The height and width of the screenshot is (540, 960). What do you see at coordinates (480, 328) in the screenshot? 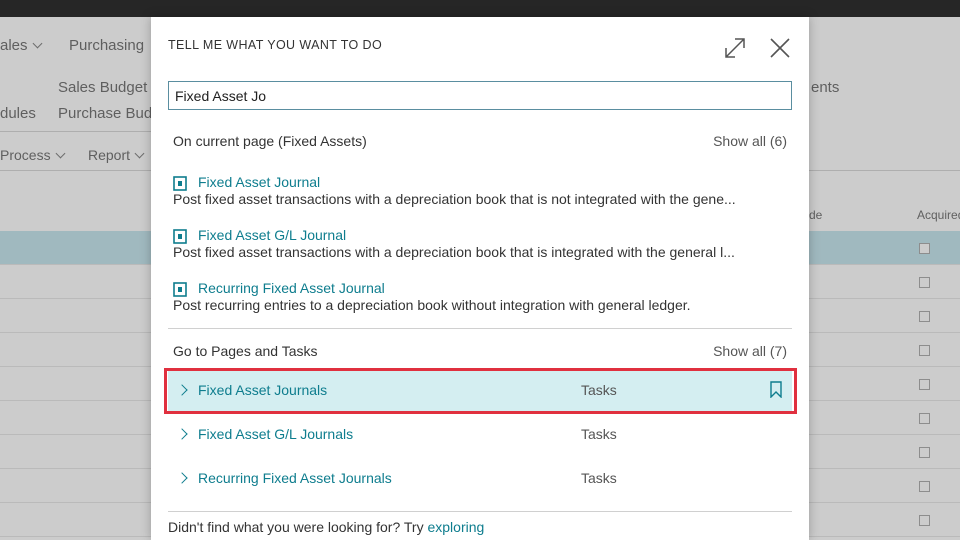
I see `section-divider` at bounding box center [480, 328].